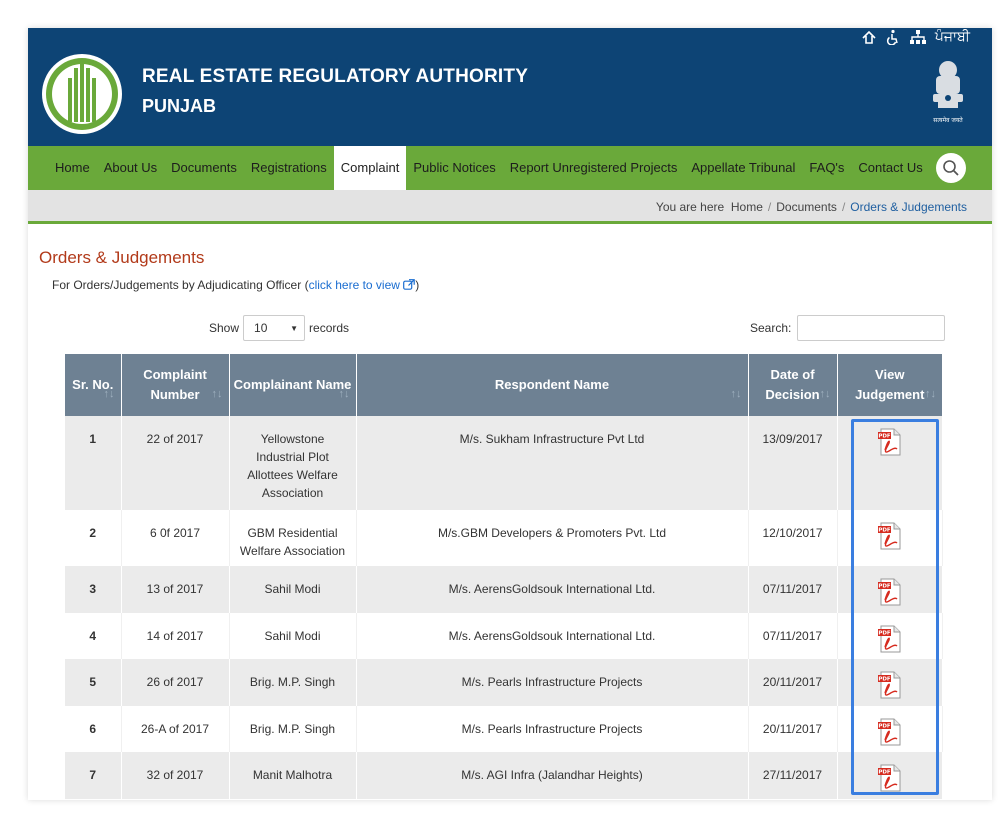 This screenshot has width=1007, height=831. I want to click on nav-faqs: FAQ's, so click(826, 168).